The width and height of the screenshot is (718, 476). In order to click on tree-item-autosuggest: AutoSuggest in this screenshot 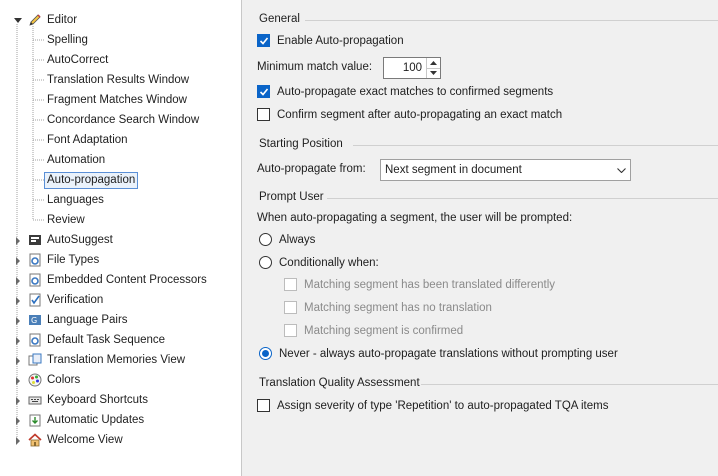, I will do `click(120, 240)`.